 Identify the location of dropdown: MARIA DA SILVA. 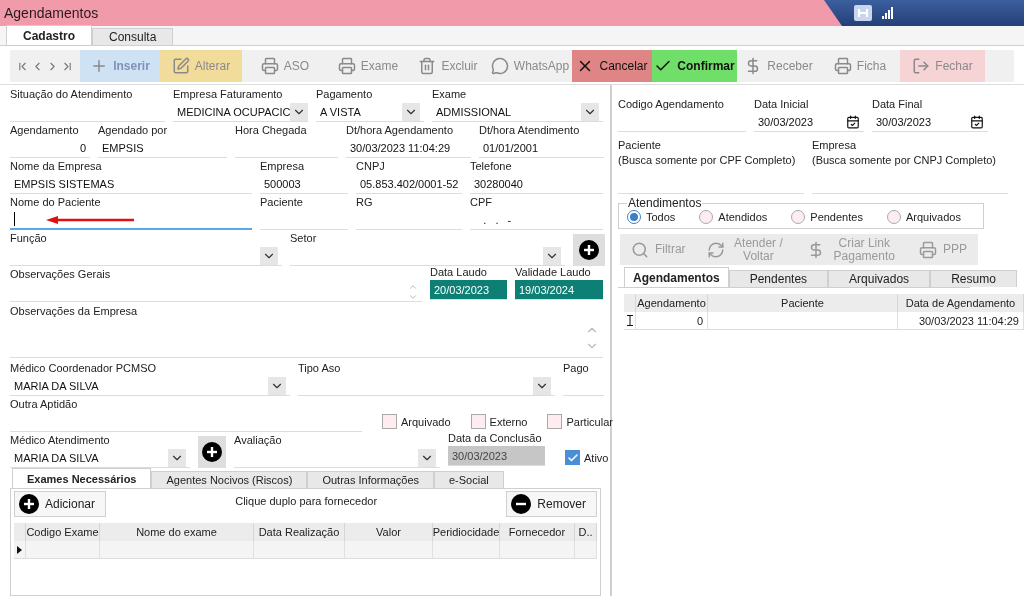
(150, 386).